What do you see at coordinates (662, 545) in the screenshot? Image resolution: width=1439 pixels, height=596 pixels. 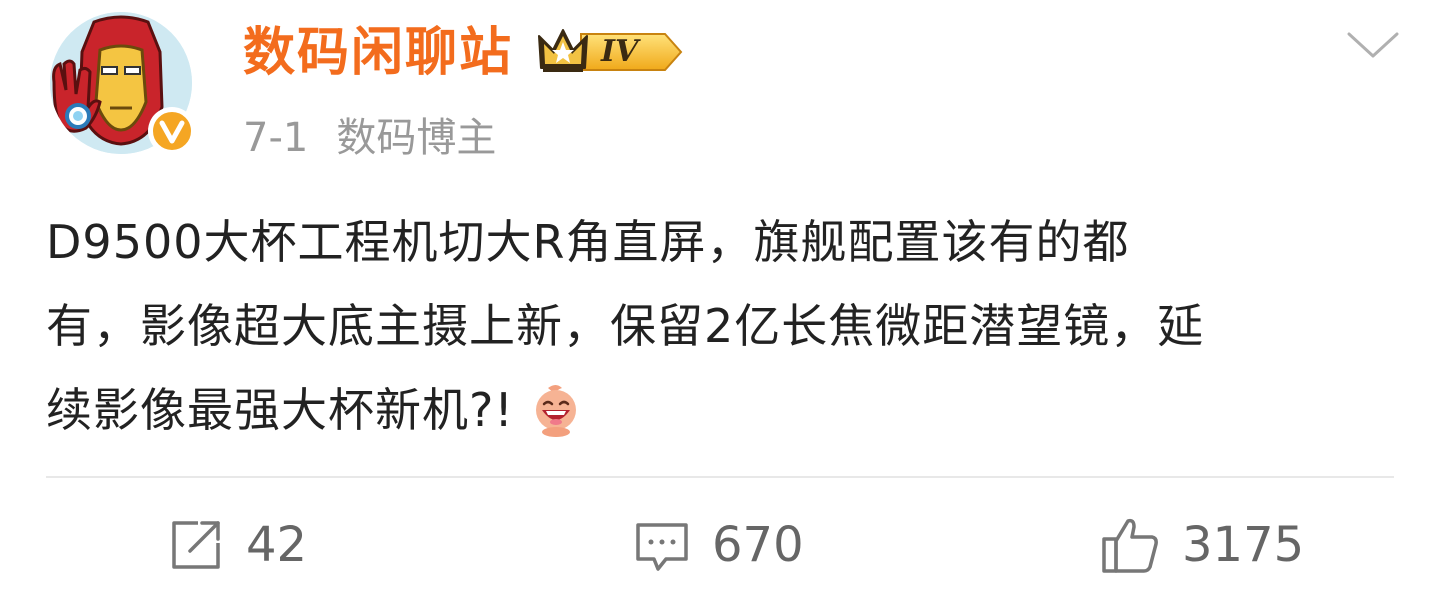 I see `comment-icon` at bounding box center [662, 545].